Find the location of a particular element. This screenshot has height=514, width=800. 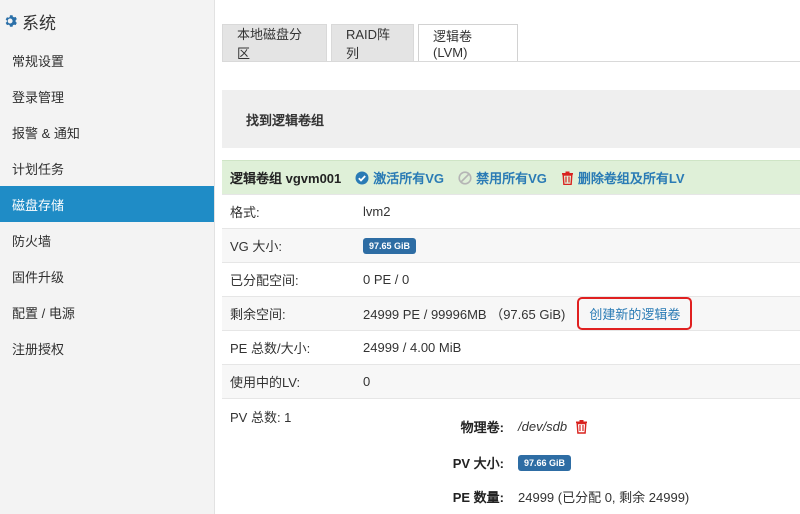

tab-bar: 本地磁盘分区 RAID阵列 逻辑卷(LVM) is located at coordinates (372, 42).